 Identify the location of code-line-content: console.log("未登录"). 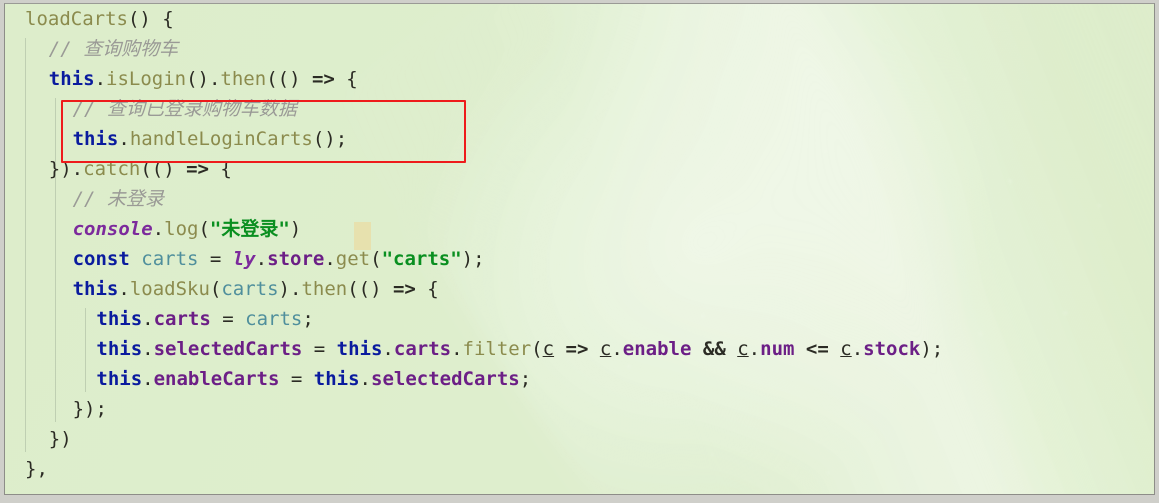
(153, 229).